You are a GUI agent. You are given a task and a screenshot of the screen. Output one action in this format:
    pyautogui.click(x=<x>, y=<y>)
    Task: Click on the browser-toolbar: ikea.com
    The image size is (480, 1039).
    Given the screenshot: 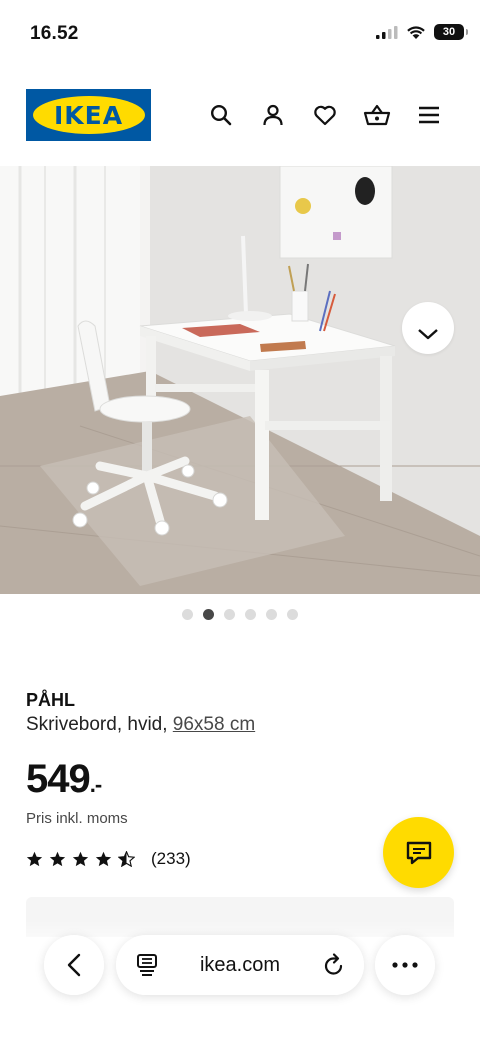 What is the action you would take?
    pyautogui.click(x=240, y=979)
    